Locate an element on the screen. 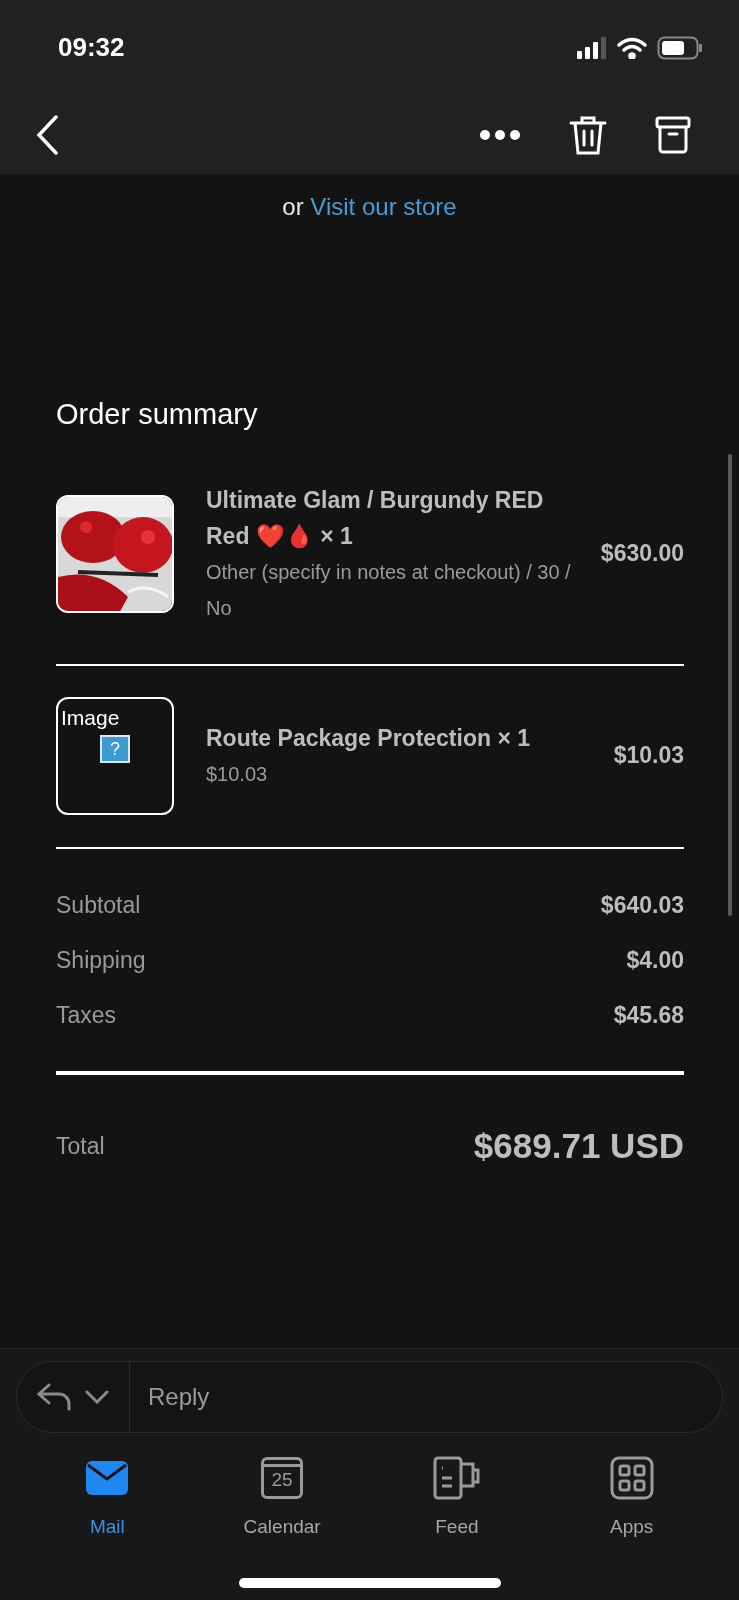 The height and width of the screenshot is (1600, 739). store-link-text: or Visit our store is located at coordinates (369, 207).